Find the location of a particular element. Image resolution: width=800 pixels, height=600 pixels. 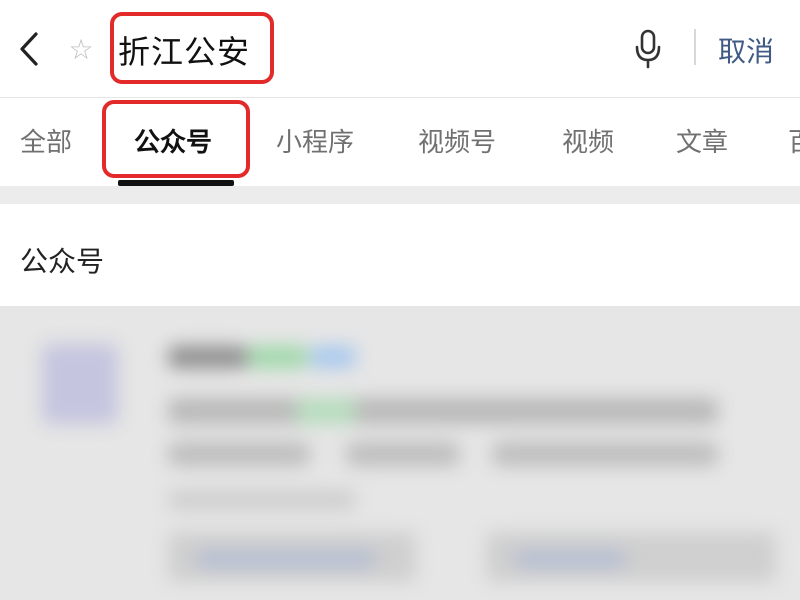

microphone-icon is located at coordinates (648, 49).